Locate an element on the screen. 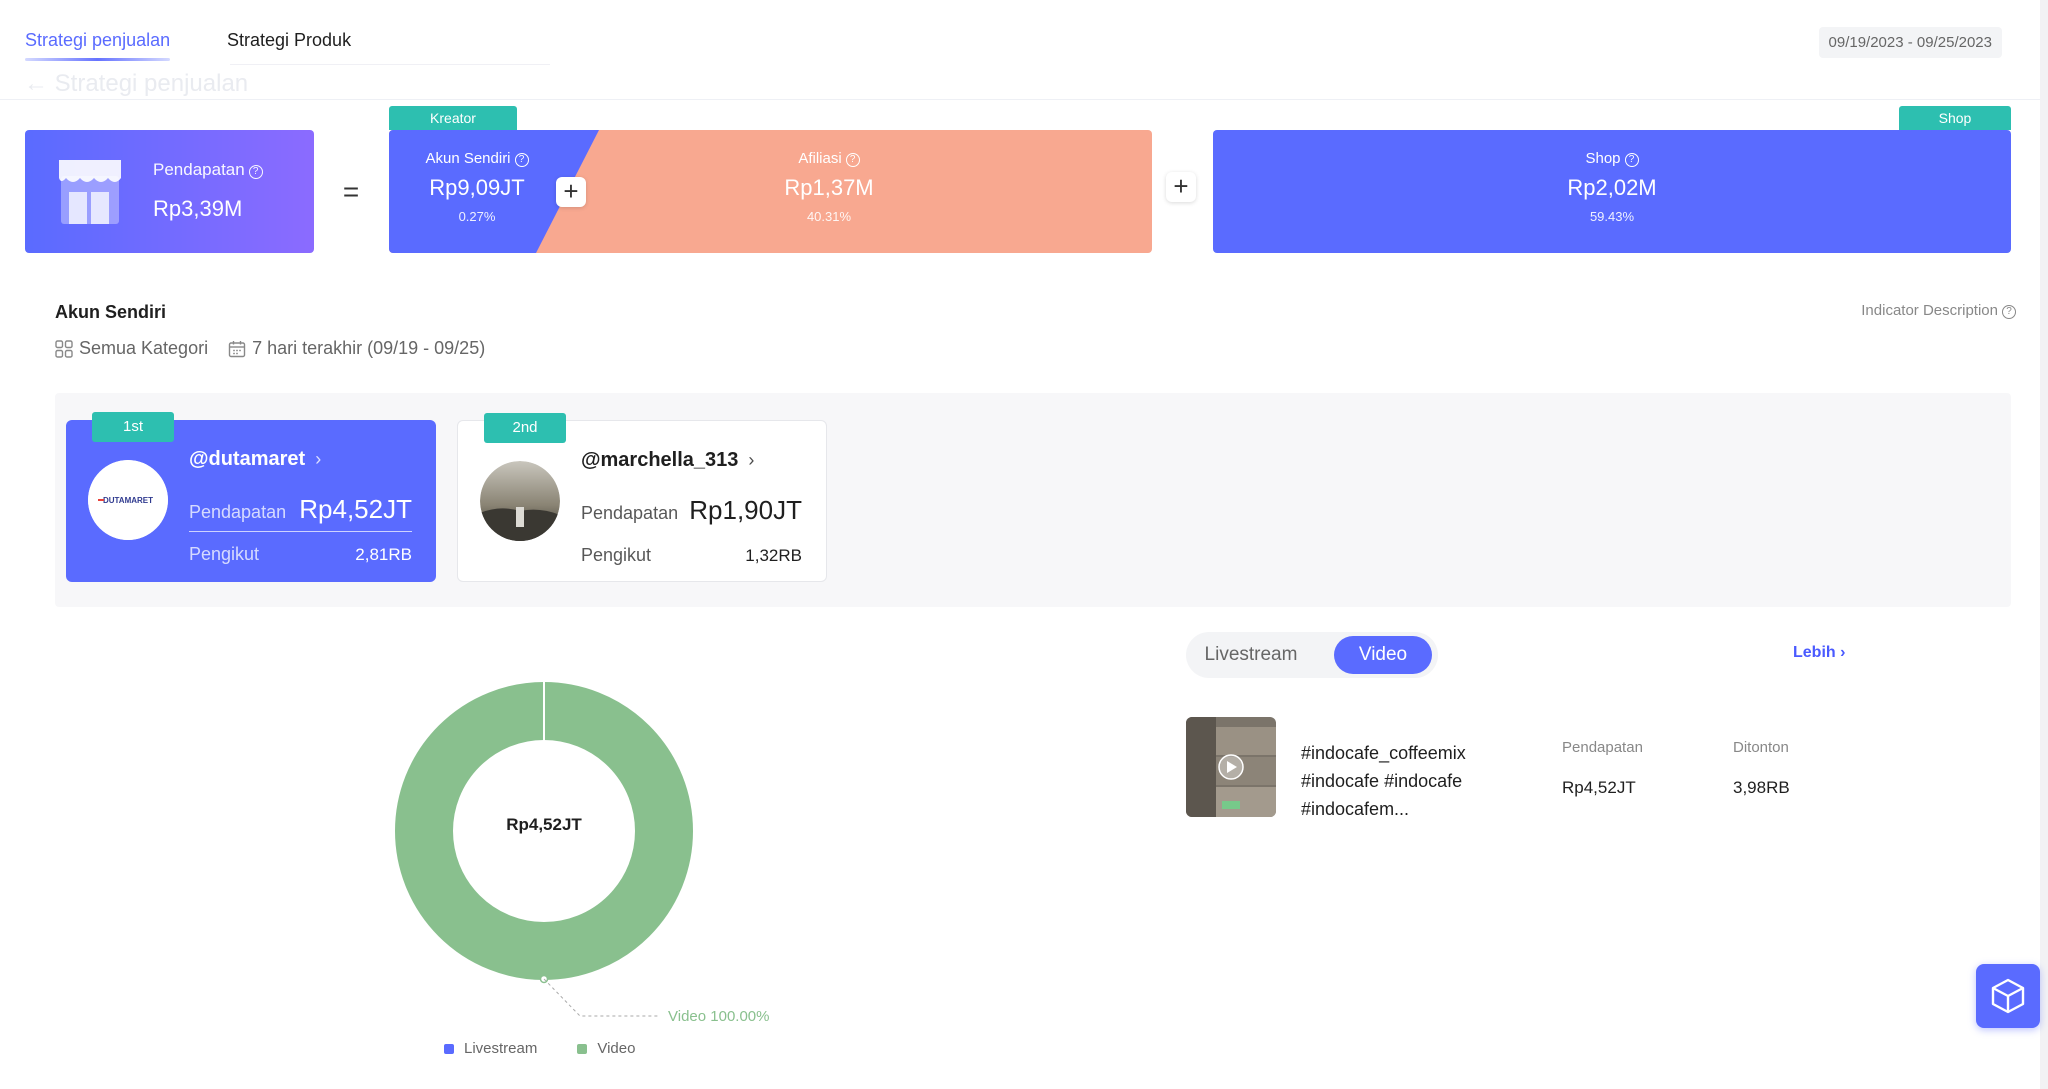 The image size is (2048, 1089). followers-value: 2,81RB is located at coordinates (383, 554).